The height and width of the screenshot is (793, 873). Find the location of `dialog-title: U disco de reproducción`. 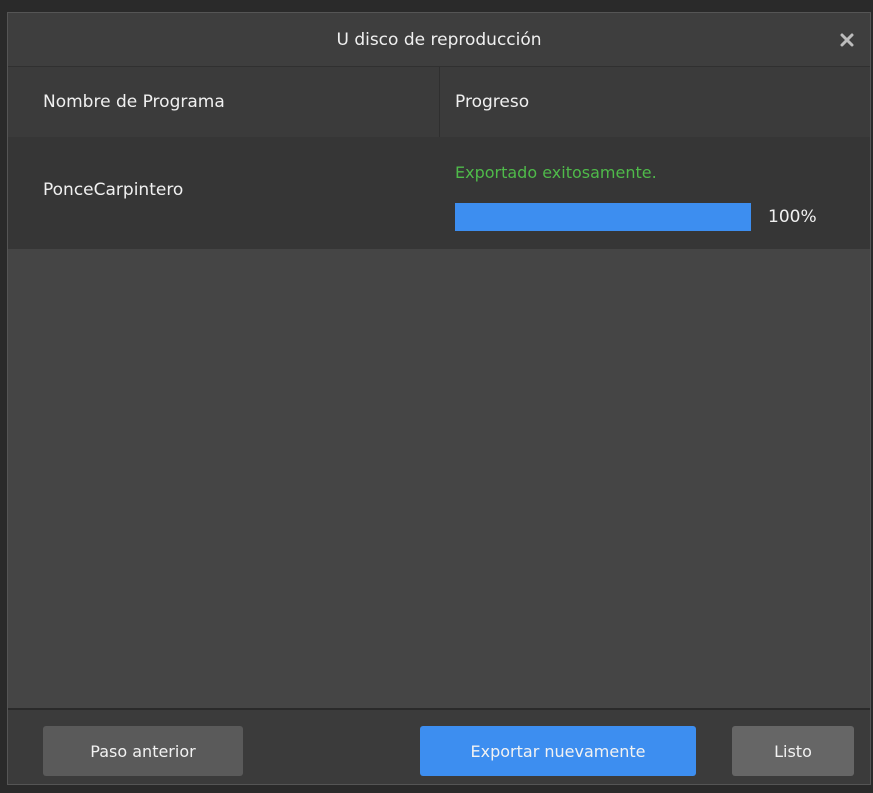

dialog-title: U disco de reproducción is located at coordinates (439, 39).